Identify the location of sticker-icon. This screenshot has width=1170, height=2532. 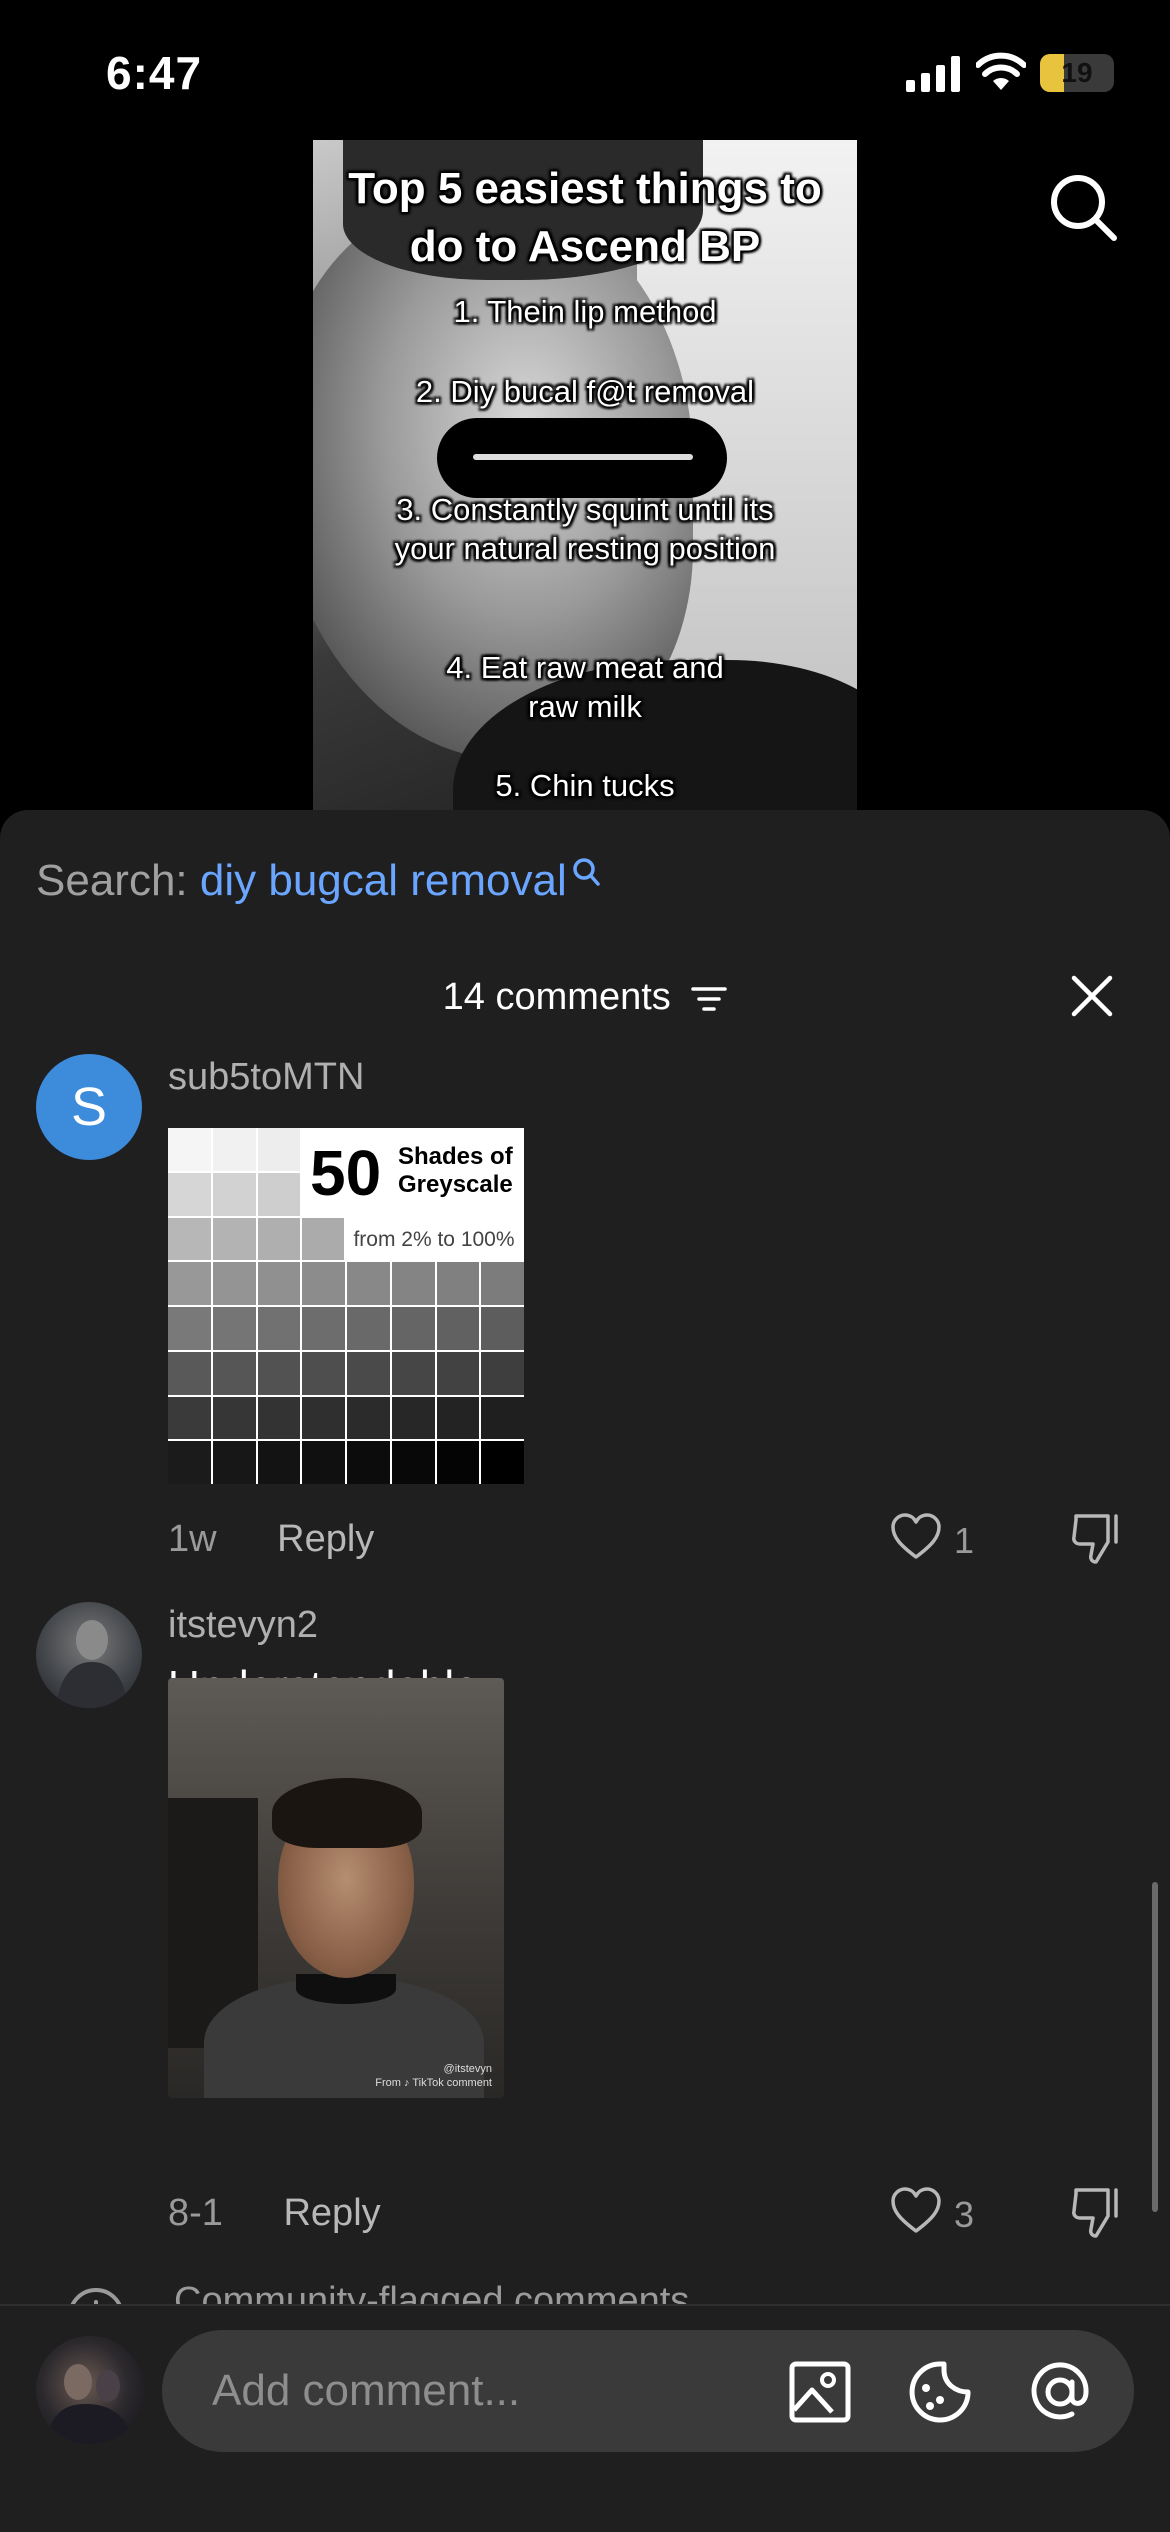
(940, 2392).